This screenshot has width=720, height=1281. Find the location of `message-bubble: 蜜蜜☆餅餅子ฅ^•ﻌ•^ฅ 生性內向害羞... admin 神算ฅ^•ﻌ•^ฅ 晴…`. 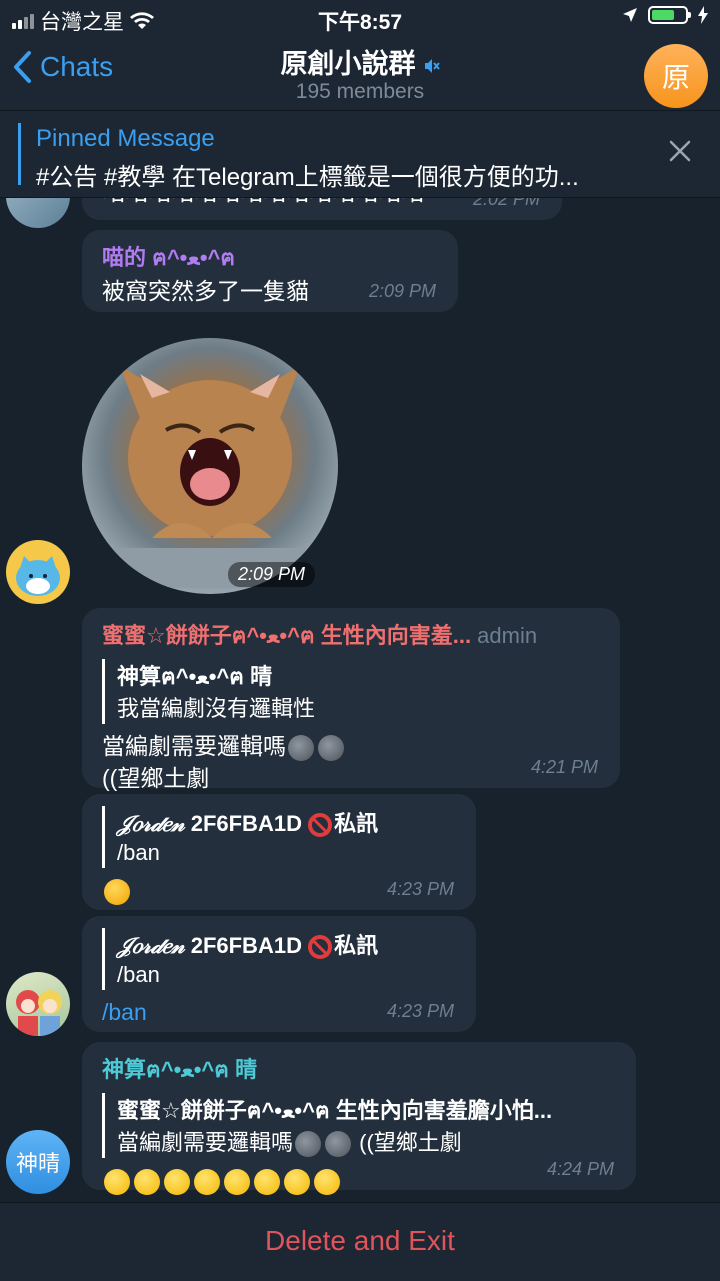

message-bubble: 蜜蜜☆餅餅子ฅ^•ﻌ•^ฅ 生性內向害羞... admin 神算ฅ^•ﻌ•^ฅ 晴… is located at coordinates (351, 699).